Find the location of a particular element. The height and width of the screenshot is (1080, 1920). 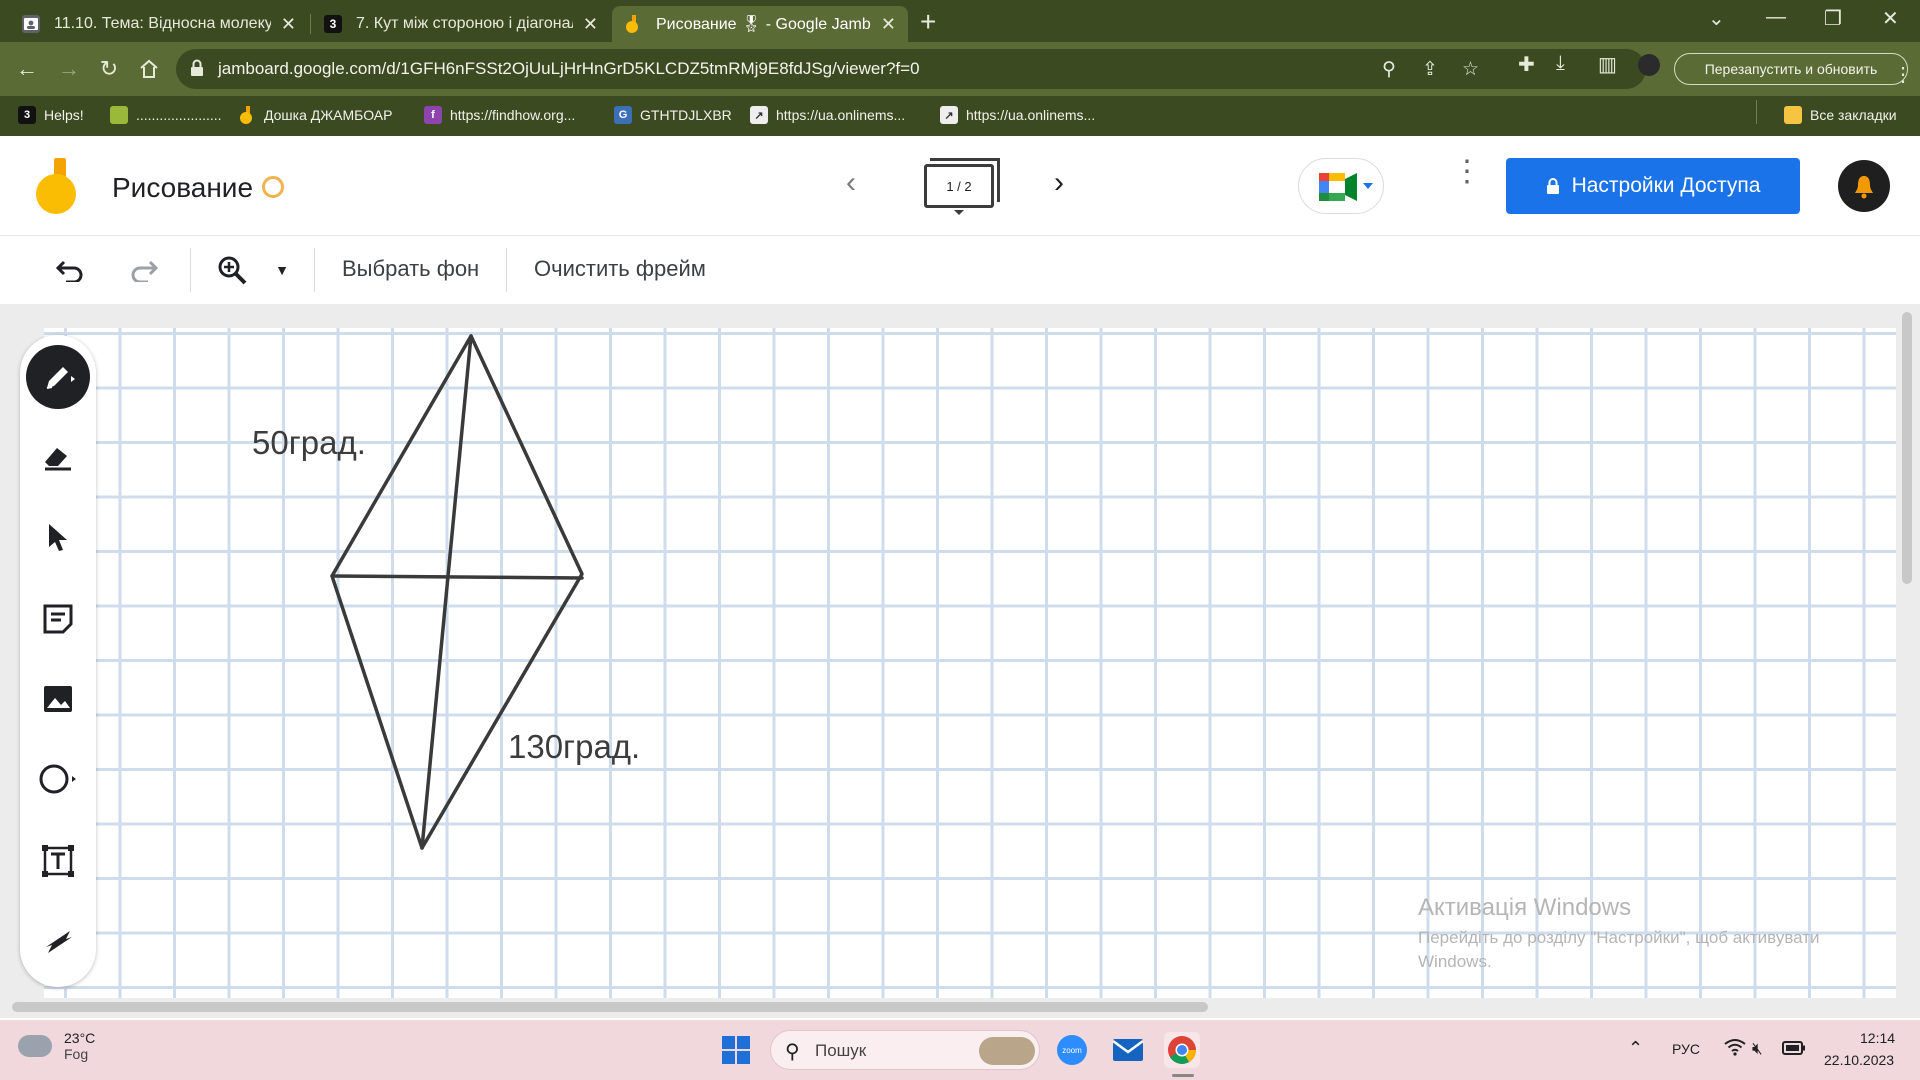

tray-overflow-icon: ⌃ is located at coordinates (1635, 1048).